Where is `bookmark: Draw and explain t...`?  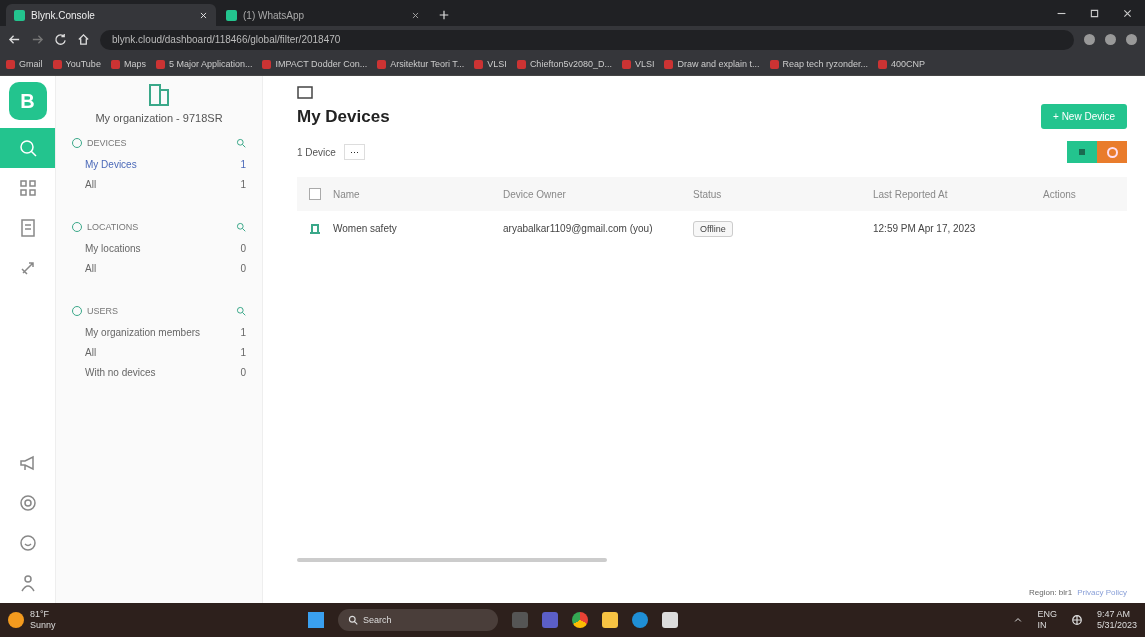 bookmark: Draw and explain t... is located at coordinates (712, 64).